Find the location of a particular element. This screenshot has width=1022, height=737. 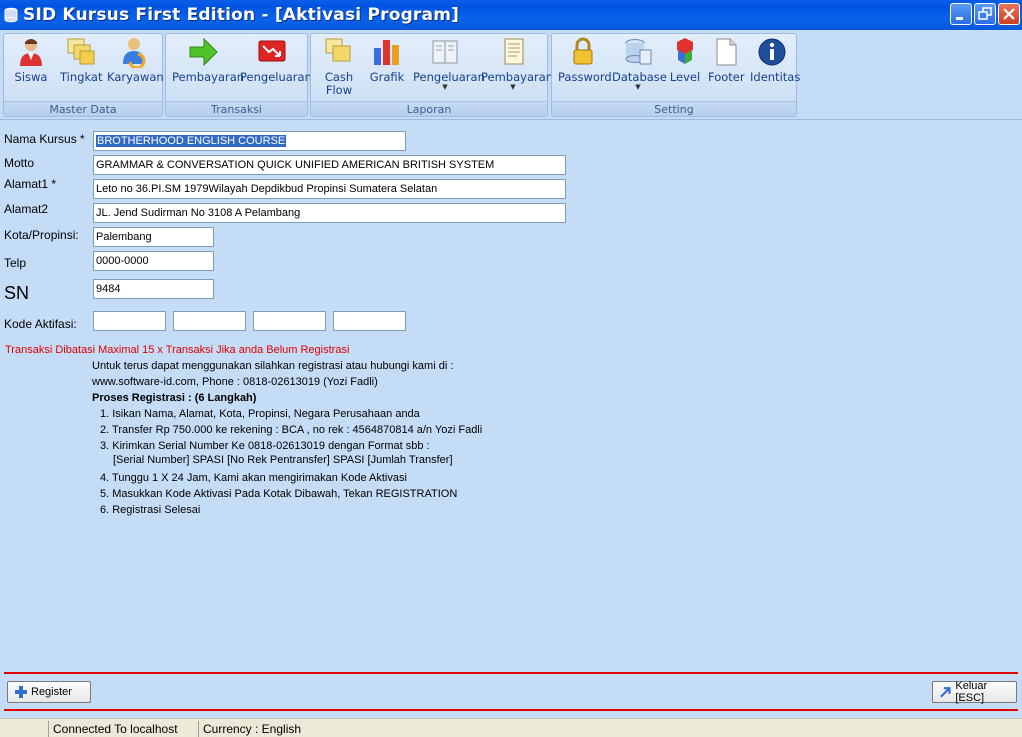

chart-down-icon is located at coordinates (272, 51).